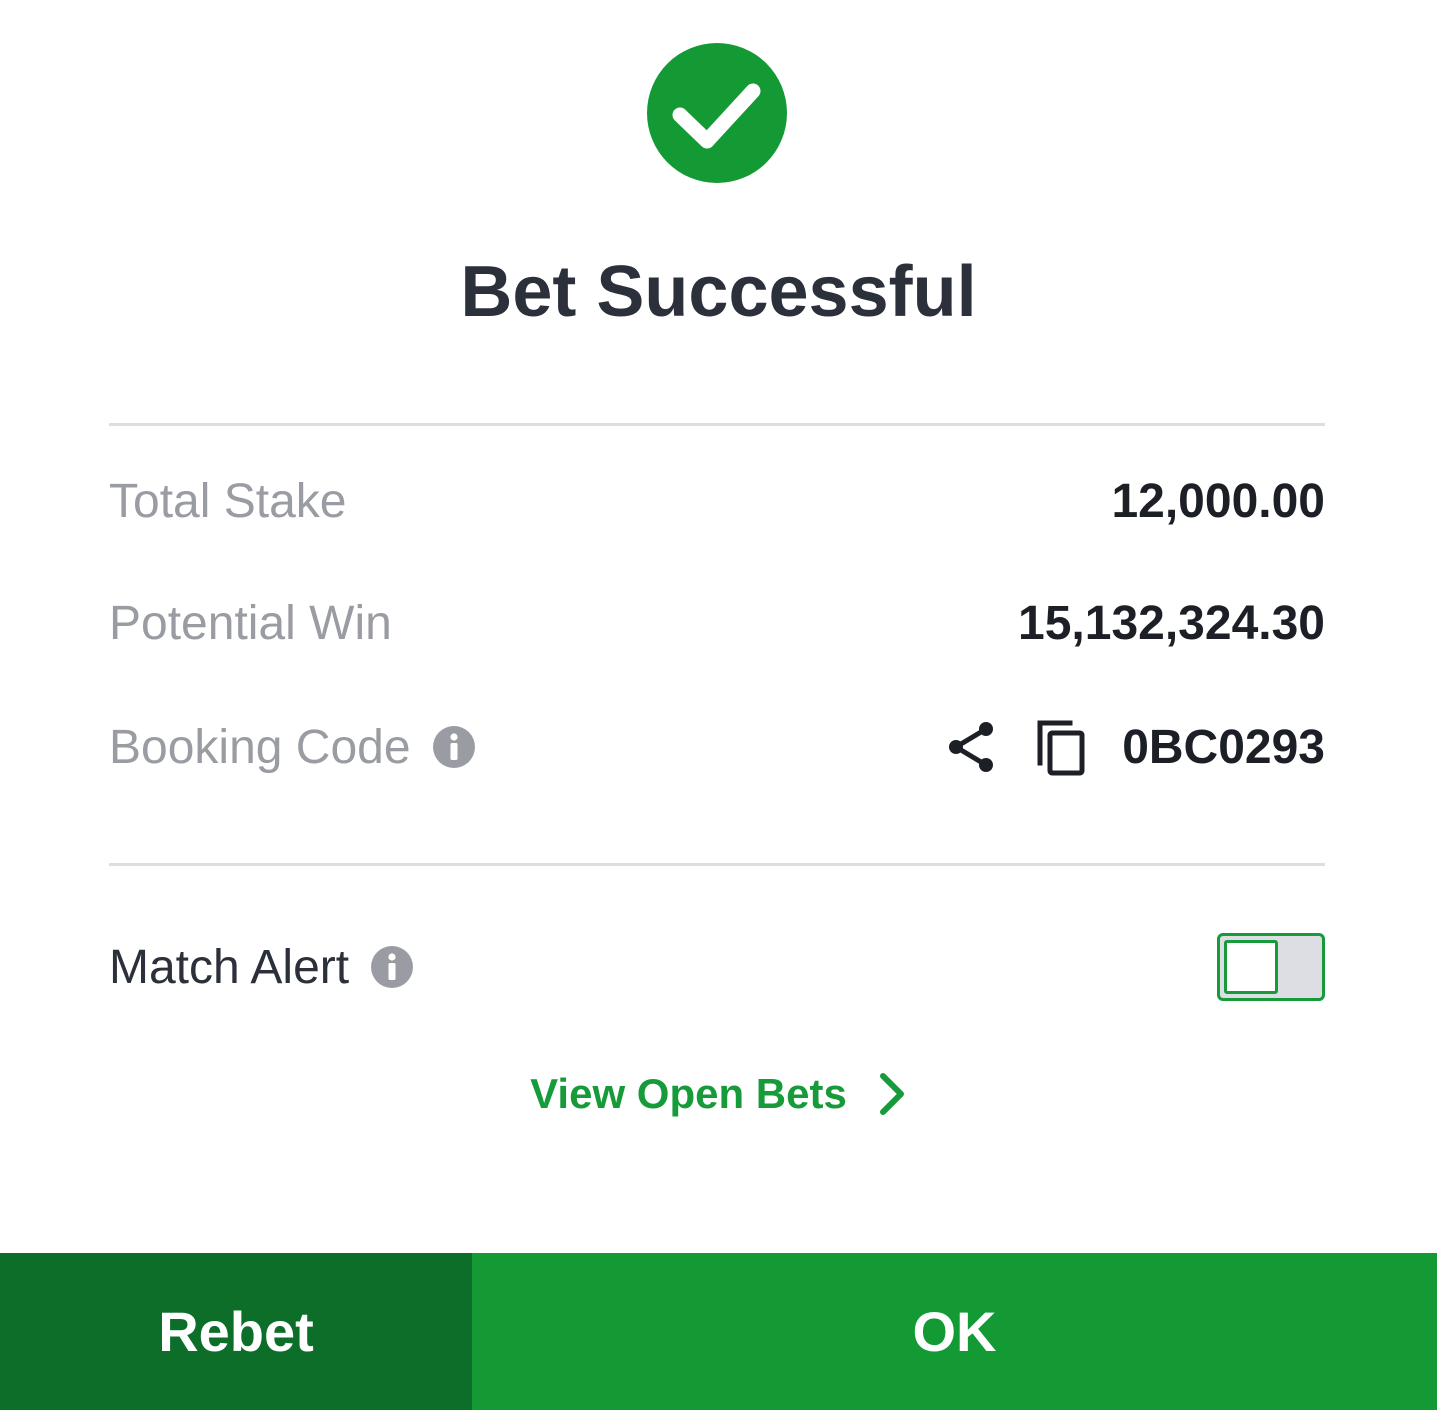 This screenshot has width=1437, height=1410. What do you see at coordinates (717, 113) in the screenshot?
I see `check-circle-icon` at bounding box center [717, 113].